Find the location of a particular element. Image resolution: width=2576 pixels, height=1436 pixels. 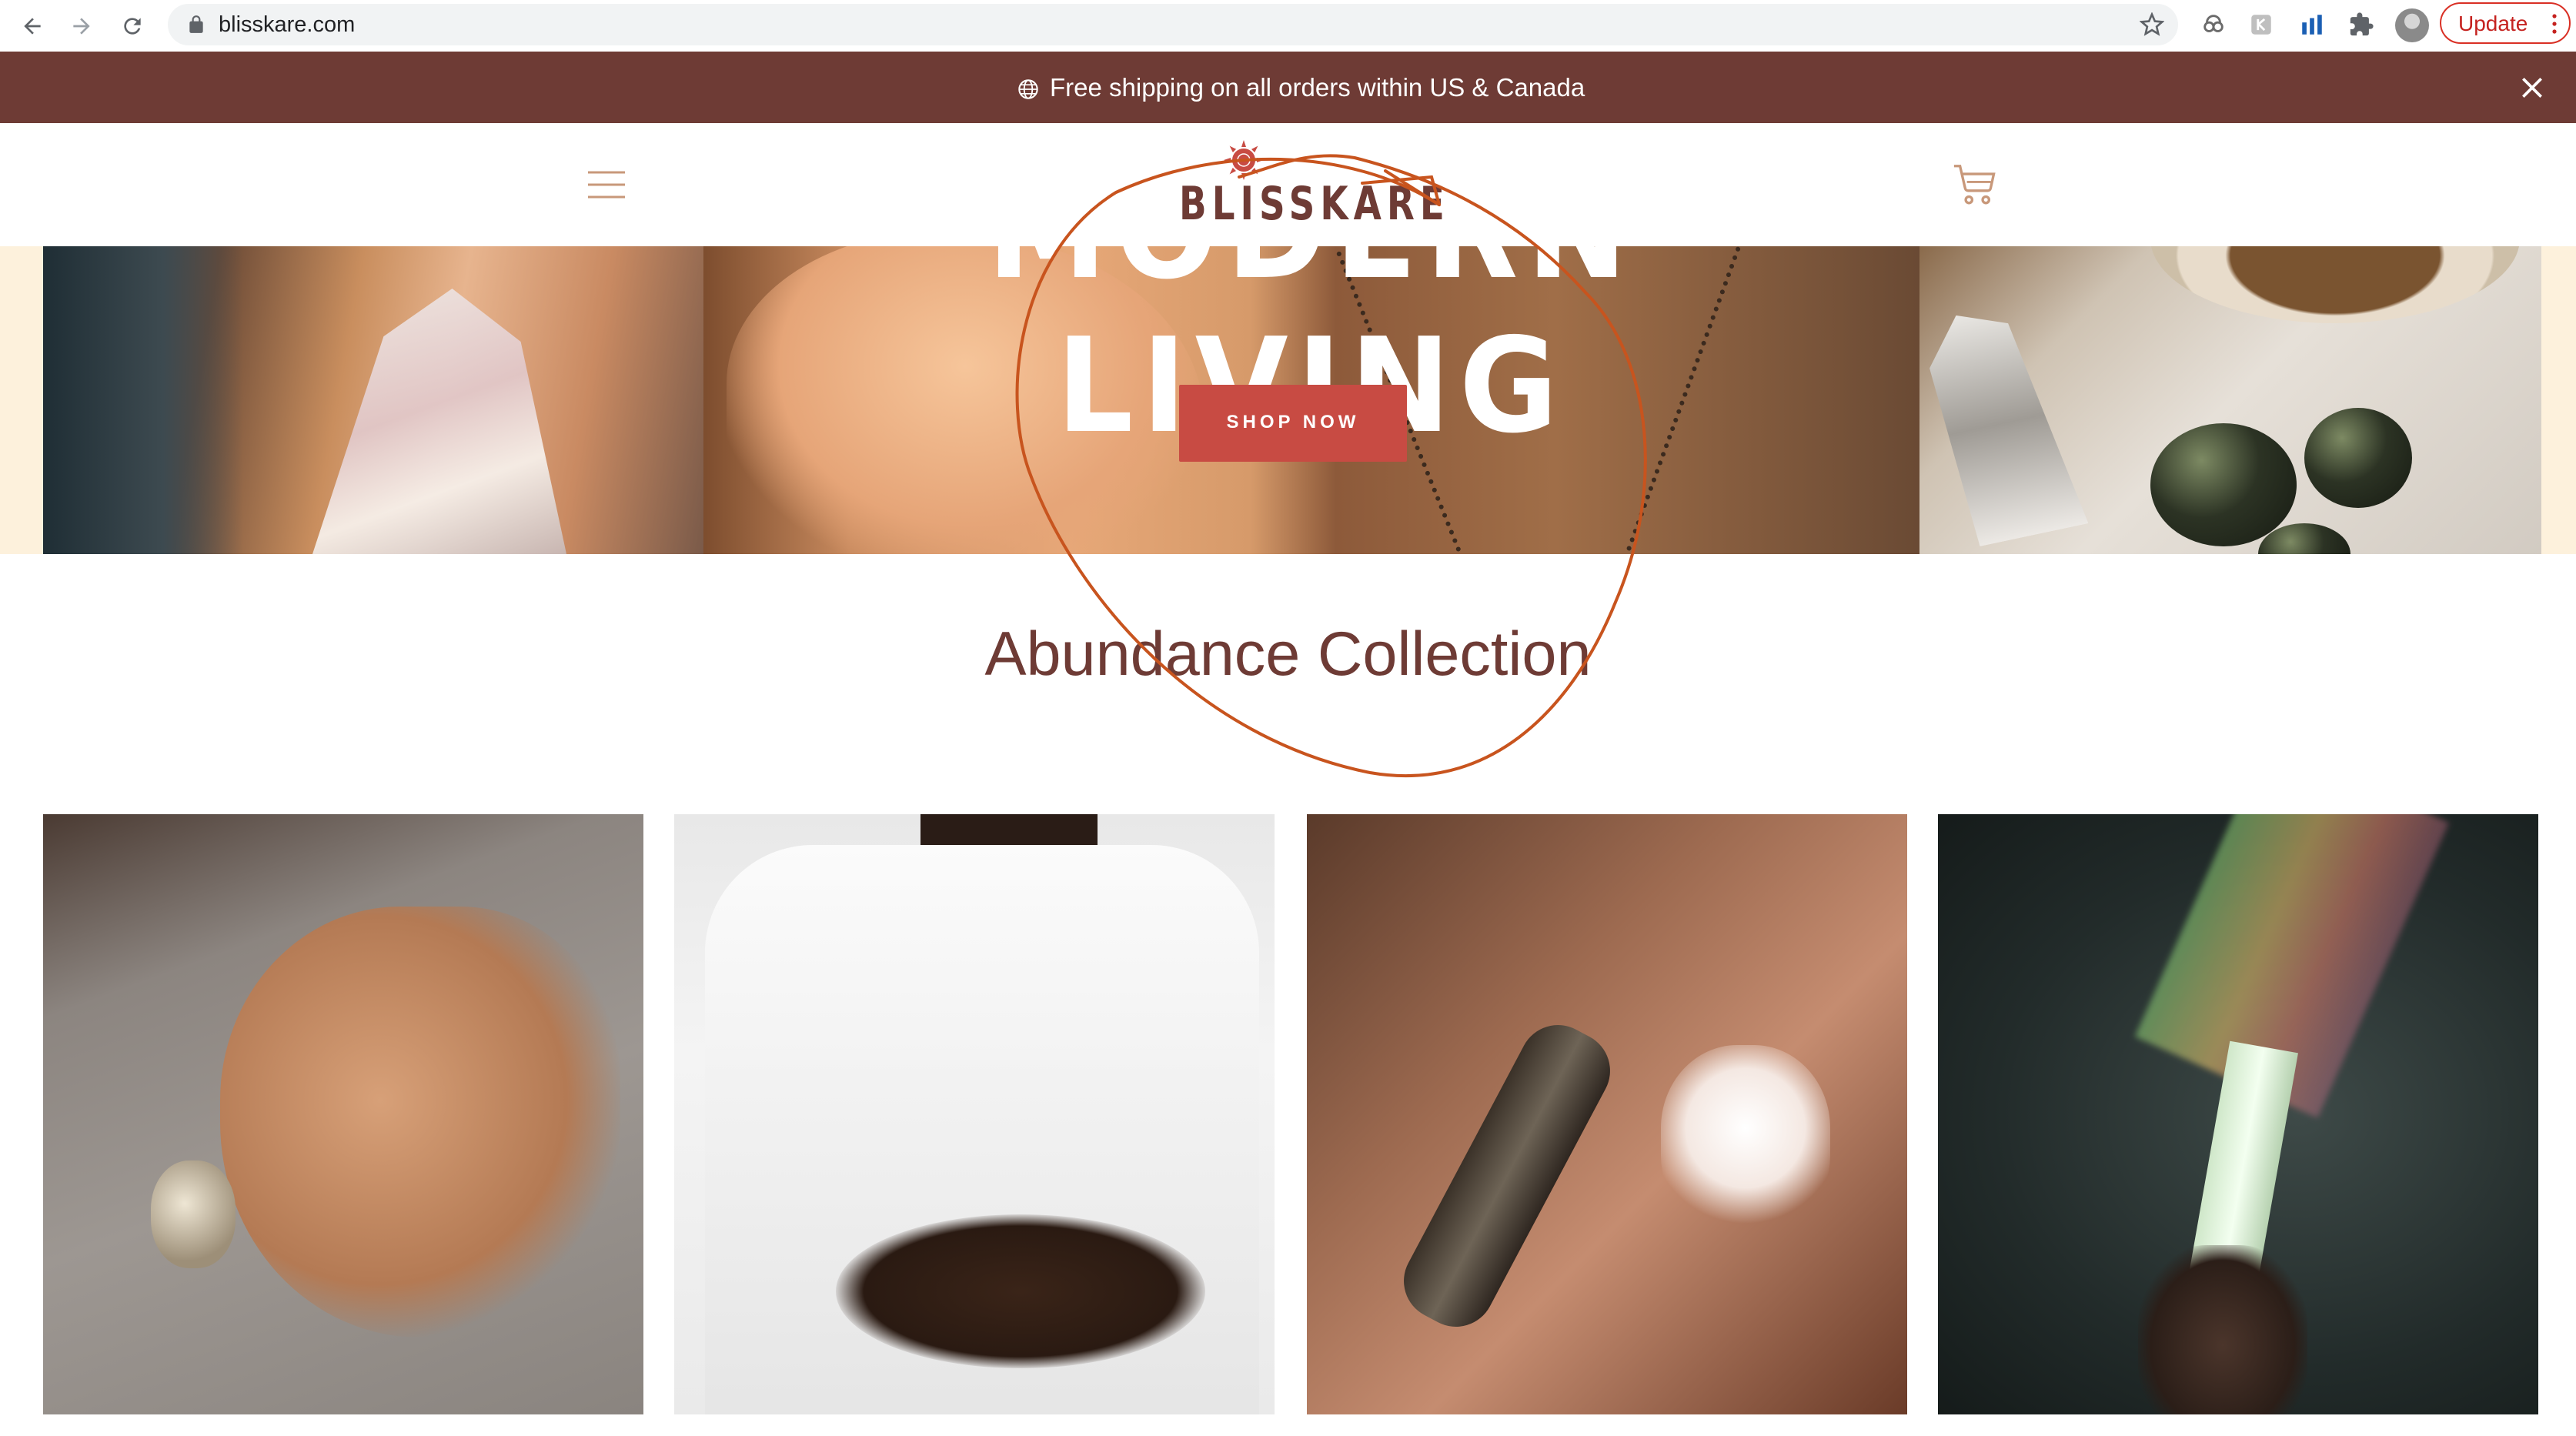

collection-title: Abundance Collection is located at coordinates (1288, 654).